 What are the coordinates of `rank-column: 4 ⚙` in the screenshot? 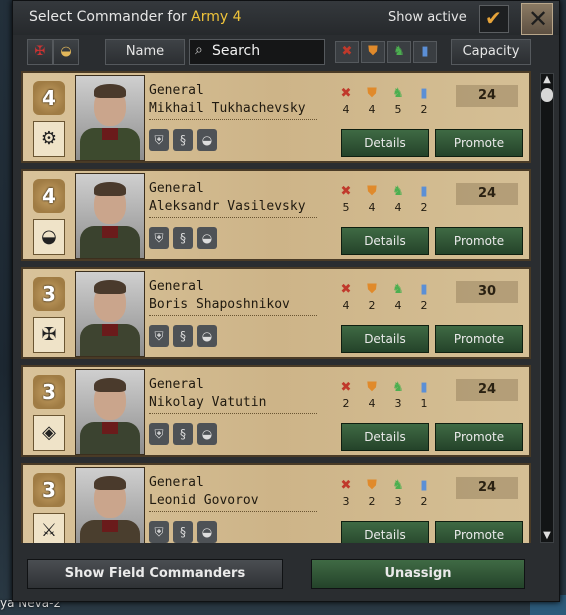 It's located at (50, 118).